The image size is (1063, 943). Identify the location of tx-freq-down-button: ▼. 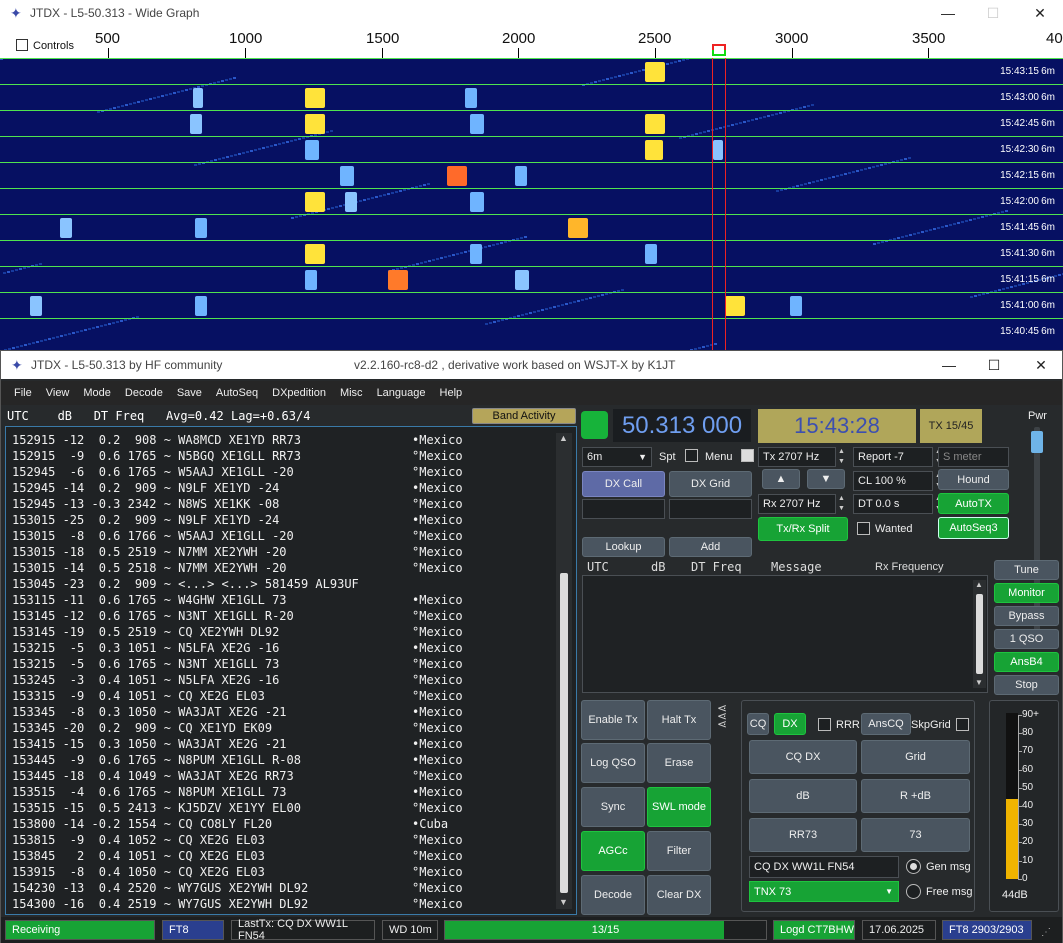
(826, 479).